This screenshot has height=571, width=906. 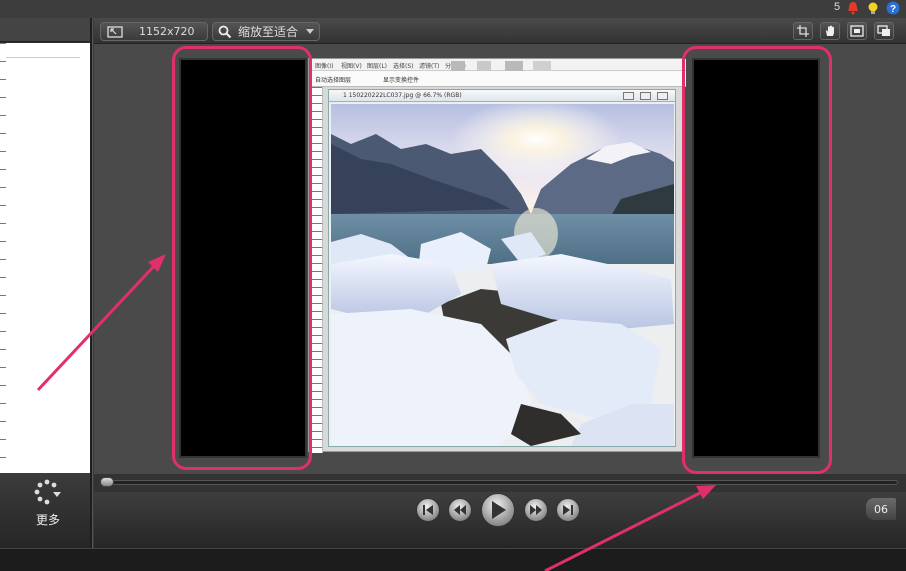 What do you see at coordinates (91, 283) in the screenshot?
I see `panel-splitter` at bounding box center [91, 283].